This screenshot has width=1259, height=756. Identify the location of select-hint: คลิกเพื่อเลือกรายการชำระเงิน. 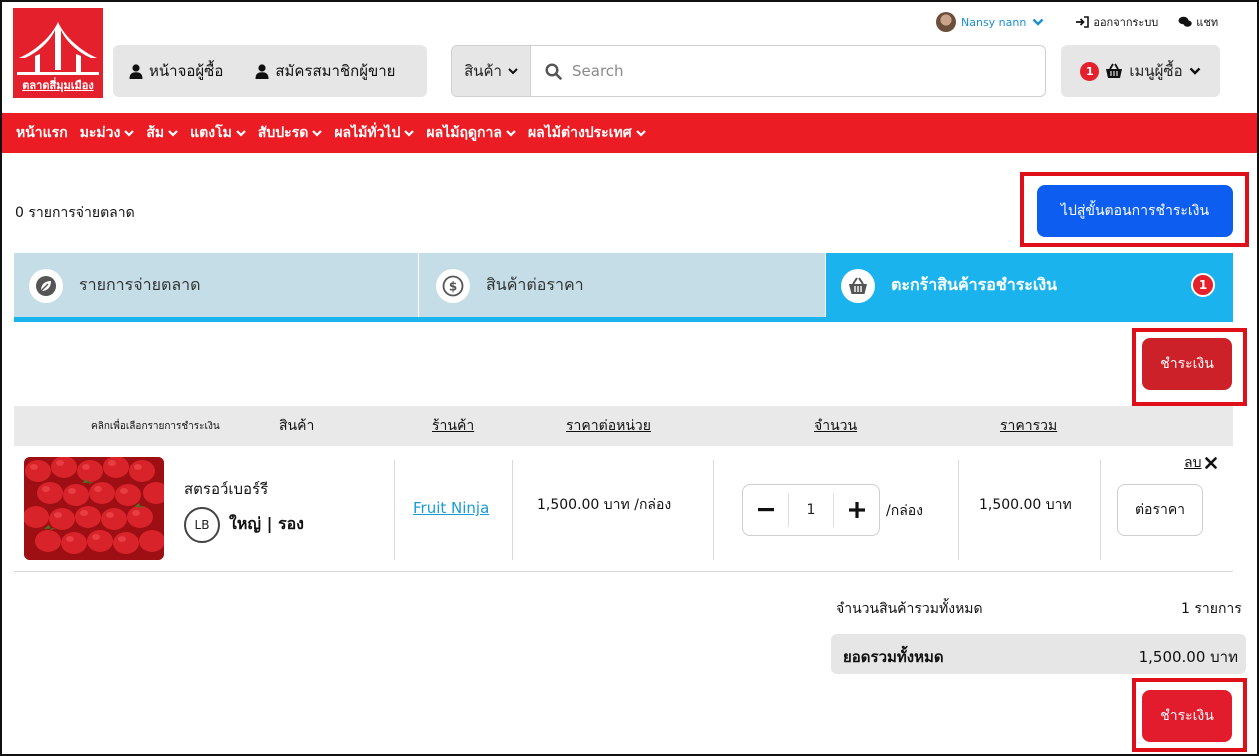
(155, 426).